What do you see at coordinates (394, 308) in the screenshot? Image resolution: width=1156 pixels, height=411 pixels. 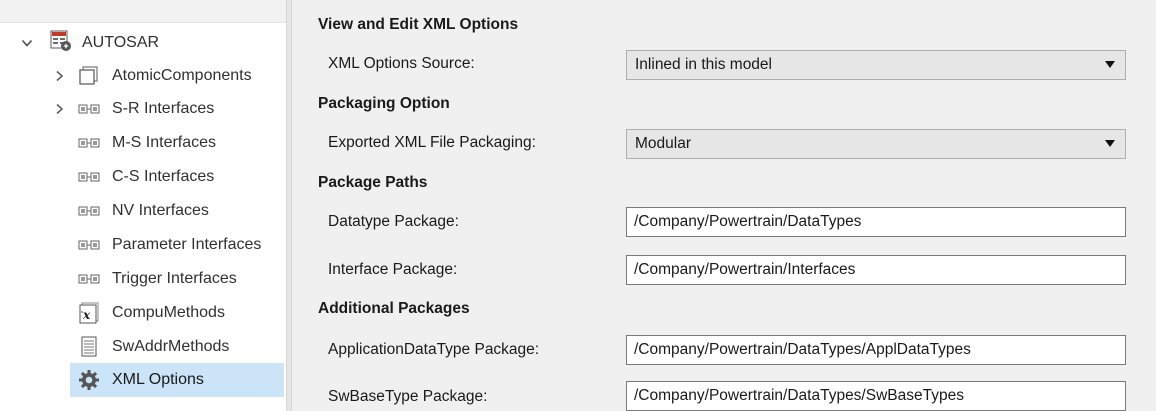 I see `section-heading-additional: Additional Packages` at bounding box center [394, 308].